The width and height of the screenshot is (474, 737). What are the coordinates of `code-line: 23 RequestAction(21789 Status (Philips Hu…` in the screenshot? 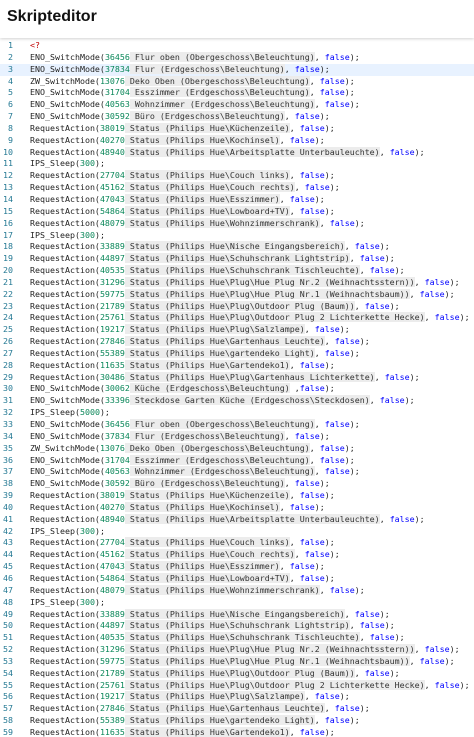 It's located at (237, 306).